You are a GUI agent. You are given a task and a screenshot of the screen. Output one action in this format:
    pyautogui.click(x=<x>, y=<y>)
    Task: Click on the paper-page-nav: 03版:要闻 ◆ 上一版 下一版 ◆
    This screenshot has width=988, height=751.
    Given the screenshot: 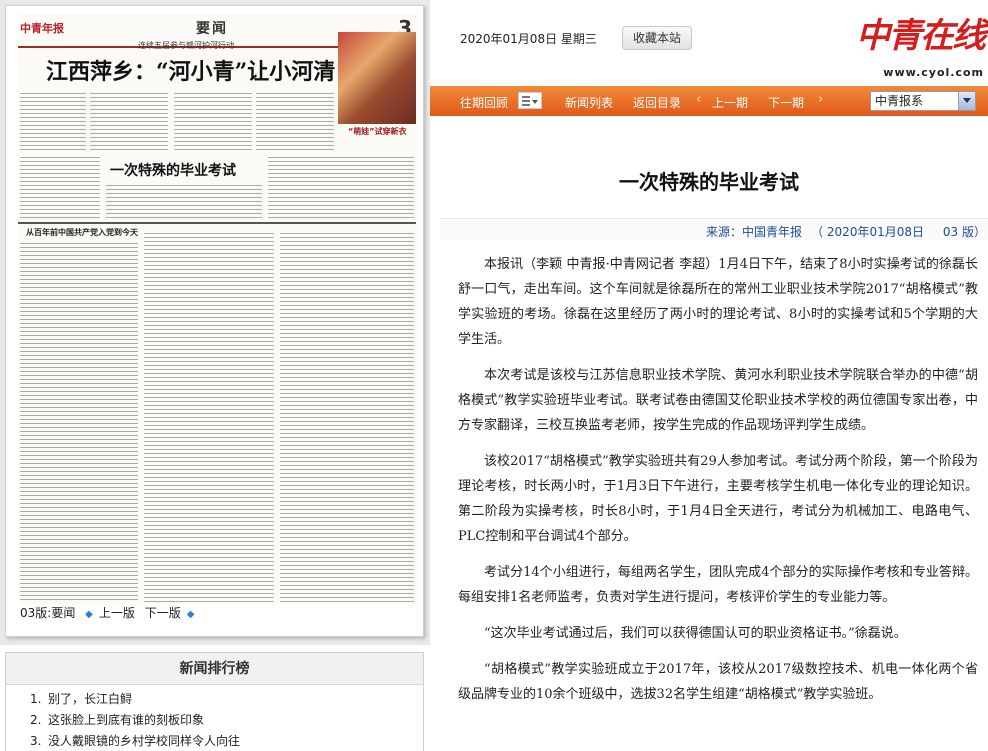 What is the action you would take?
    pyautogui.click(x=110, y=612)
    